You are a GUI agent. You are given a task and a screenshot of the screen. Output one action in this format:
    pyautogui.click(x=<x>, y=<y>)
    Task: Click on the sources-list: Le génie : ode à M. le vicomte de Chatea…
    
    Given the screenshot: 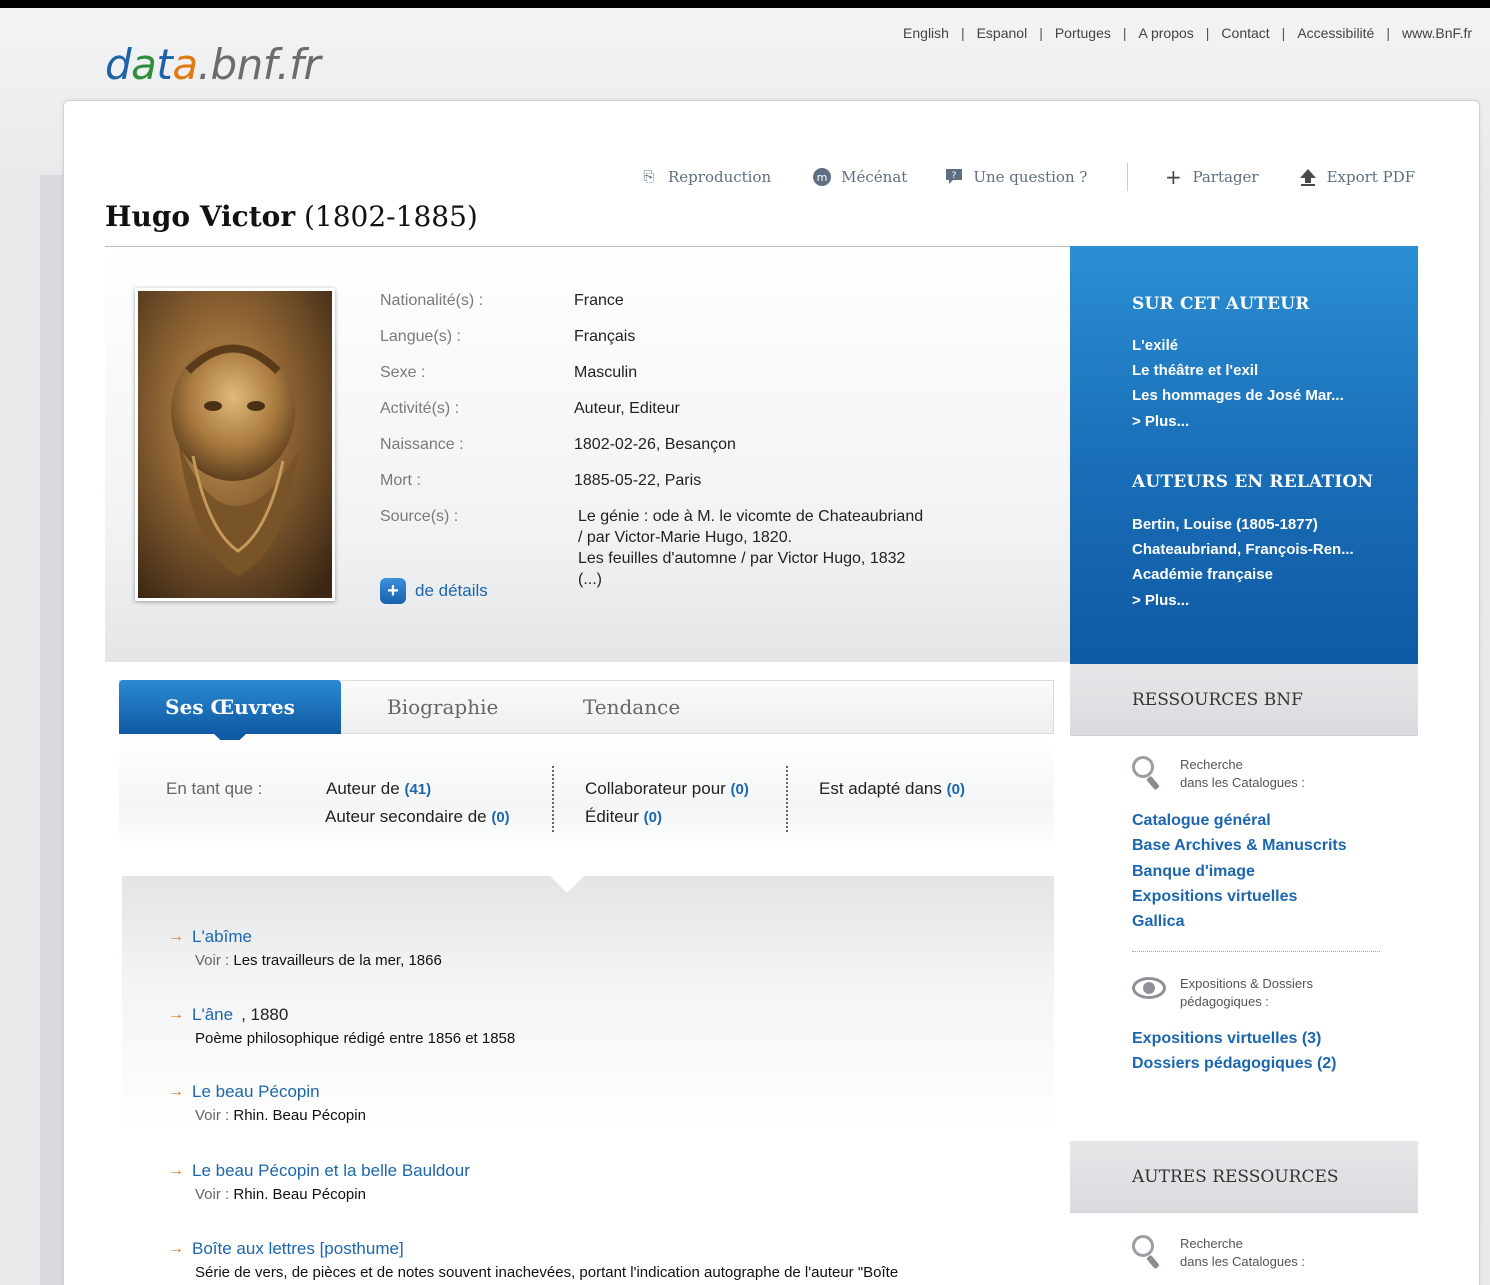 What is the action you would take?
    pyautogui.click(x=778, y=548)
    